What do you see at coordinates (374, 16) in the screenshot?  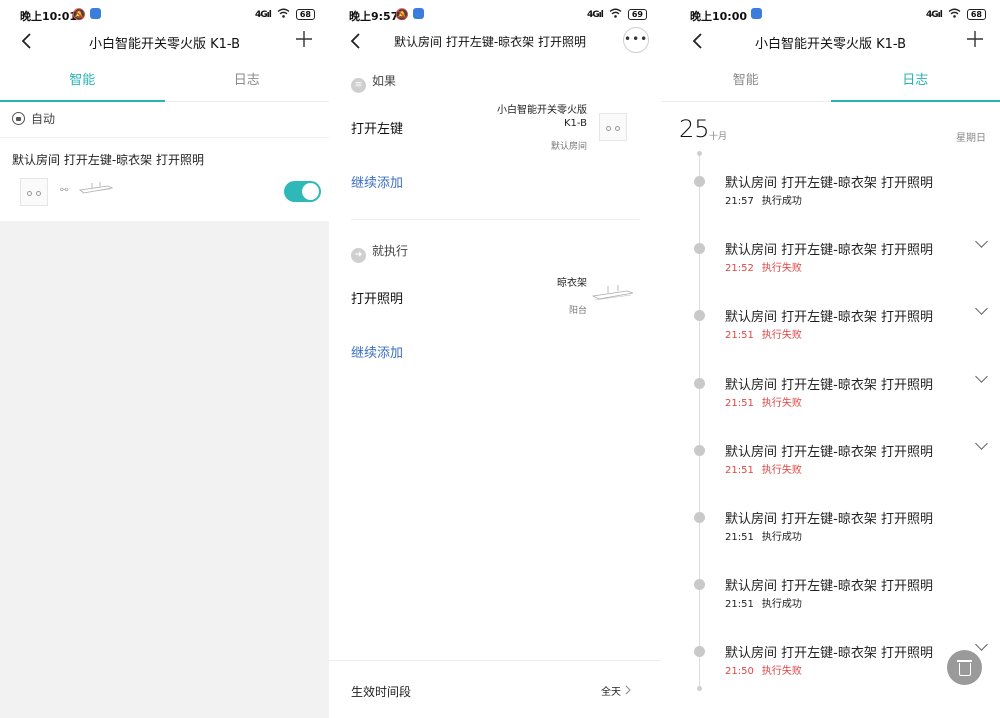 I see `status-time: 晚上9:57` at bounding box center [374, 16].